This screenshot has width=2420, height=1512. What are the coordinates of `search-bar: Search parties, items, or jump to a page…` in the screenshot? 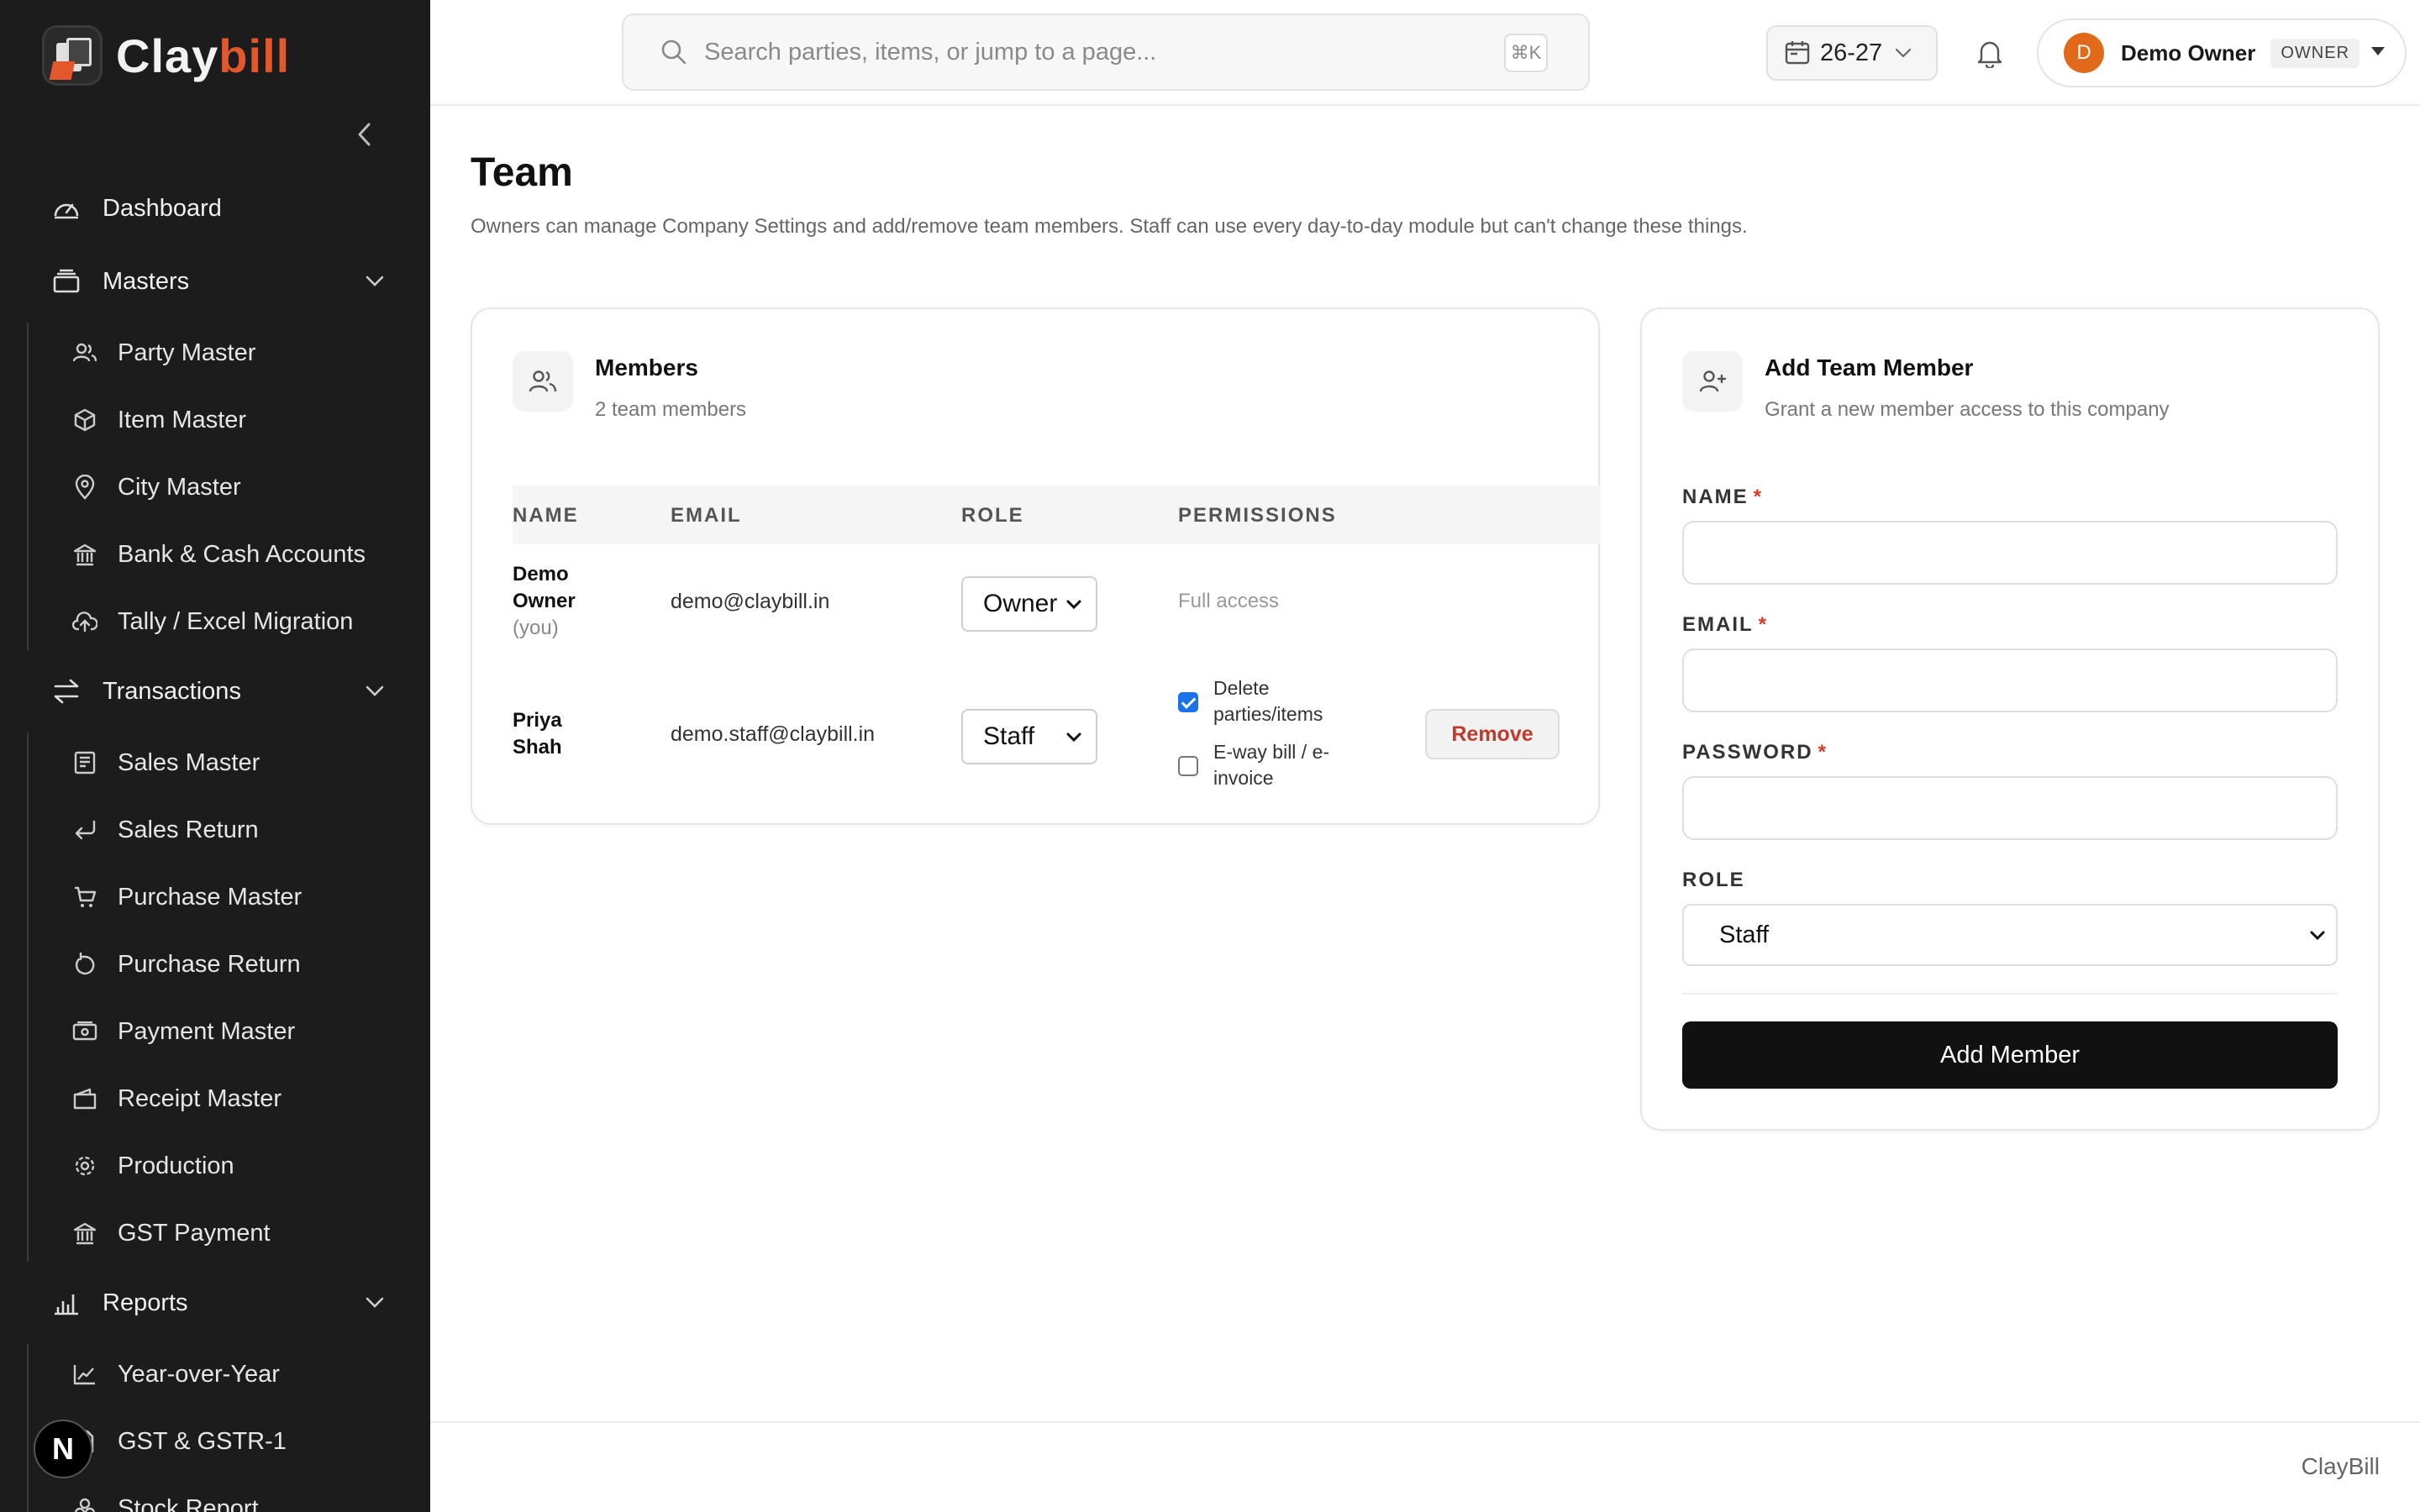 It's located at (1106, 52).